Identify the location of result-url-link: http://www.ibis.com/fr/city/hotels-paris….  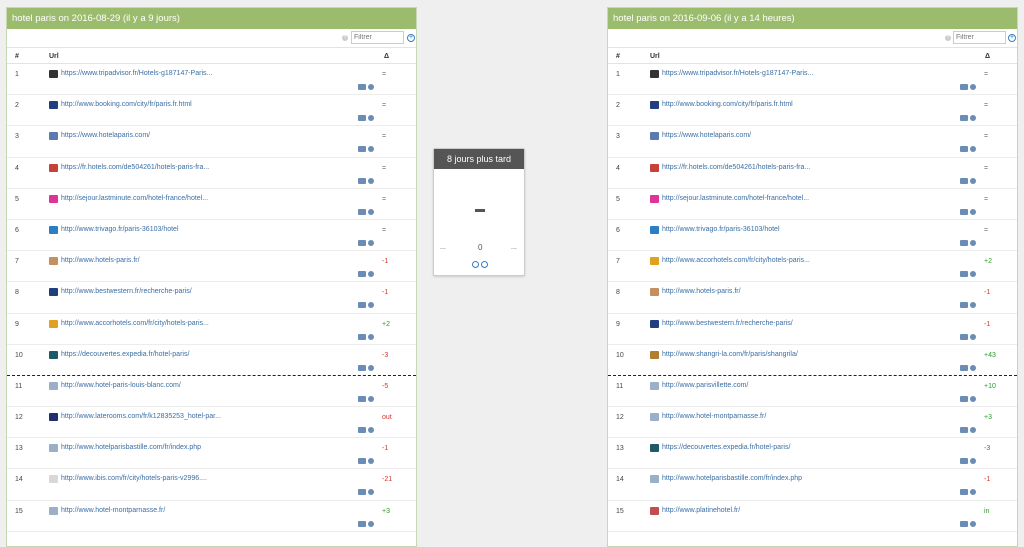
(134, 478).